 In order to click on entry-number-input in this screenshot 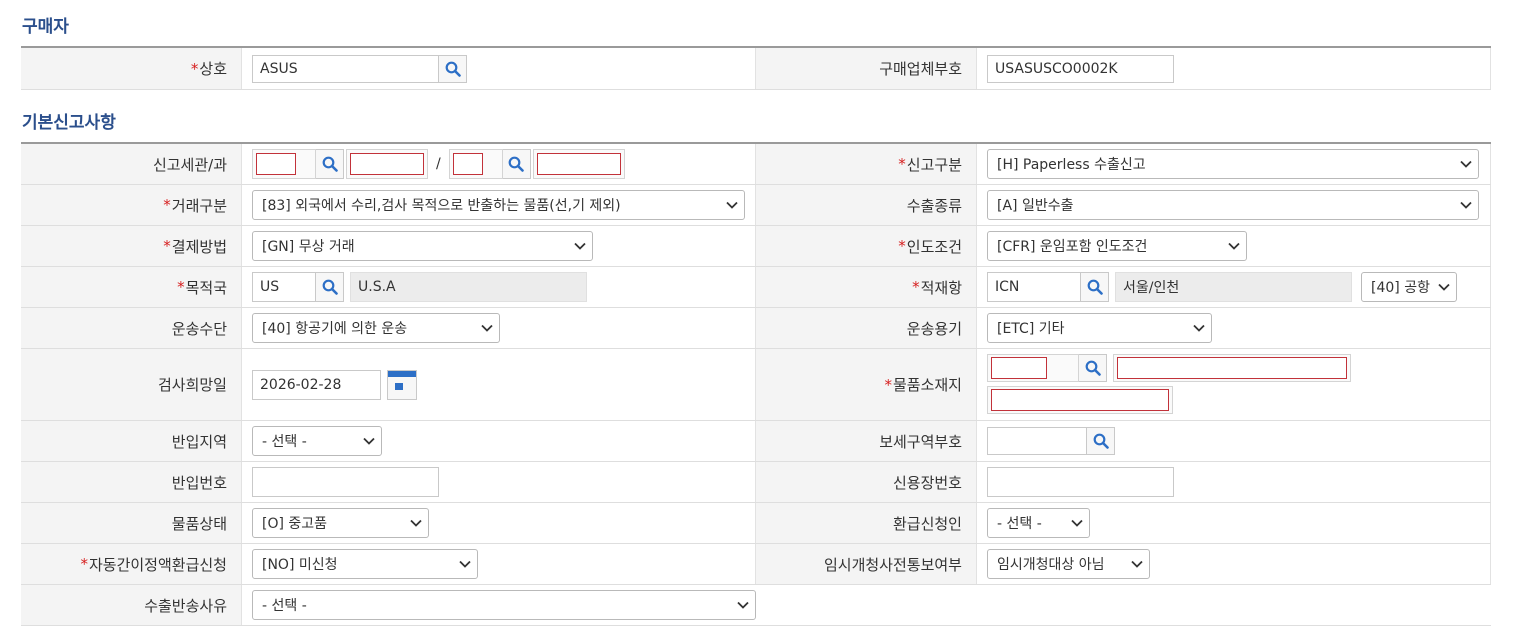, I will do `click(345, 482)`.